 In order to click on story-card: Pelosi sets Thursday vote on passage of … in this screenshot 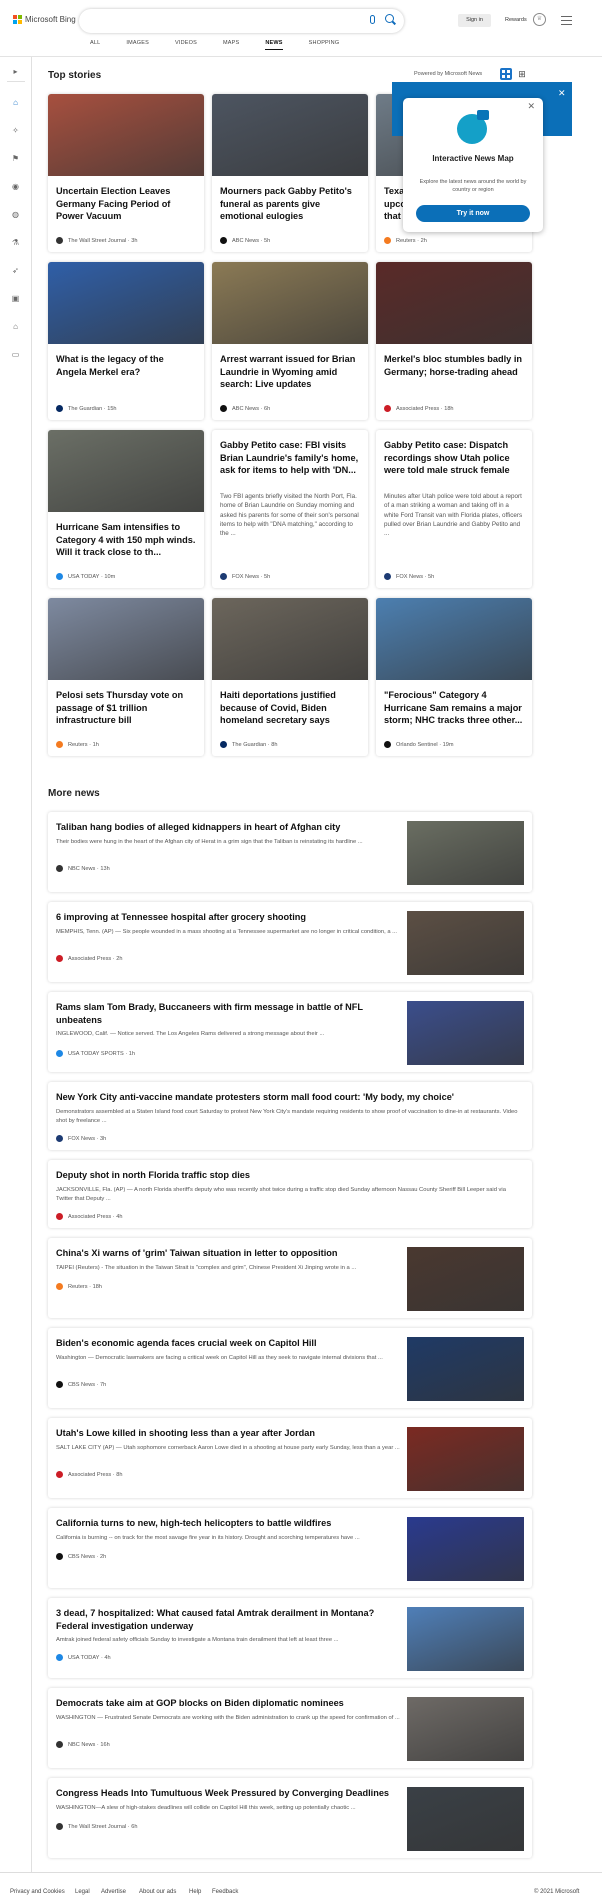, I will do `click(126, 677)`.